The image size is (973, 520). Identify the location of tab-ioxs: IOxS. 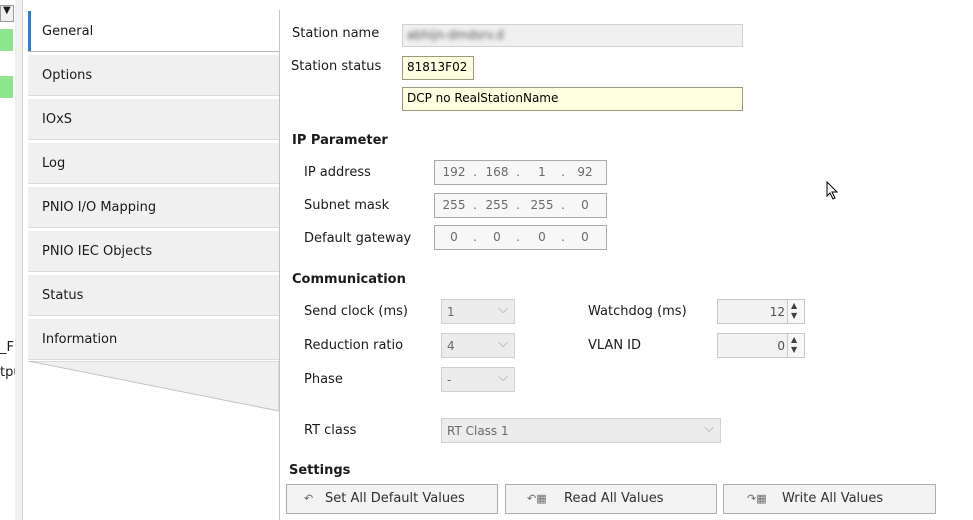
(153, 119).